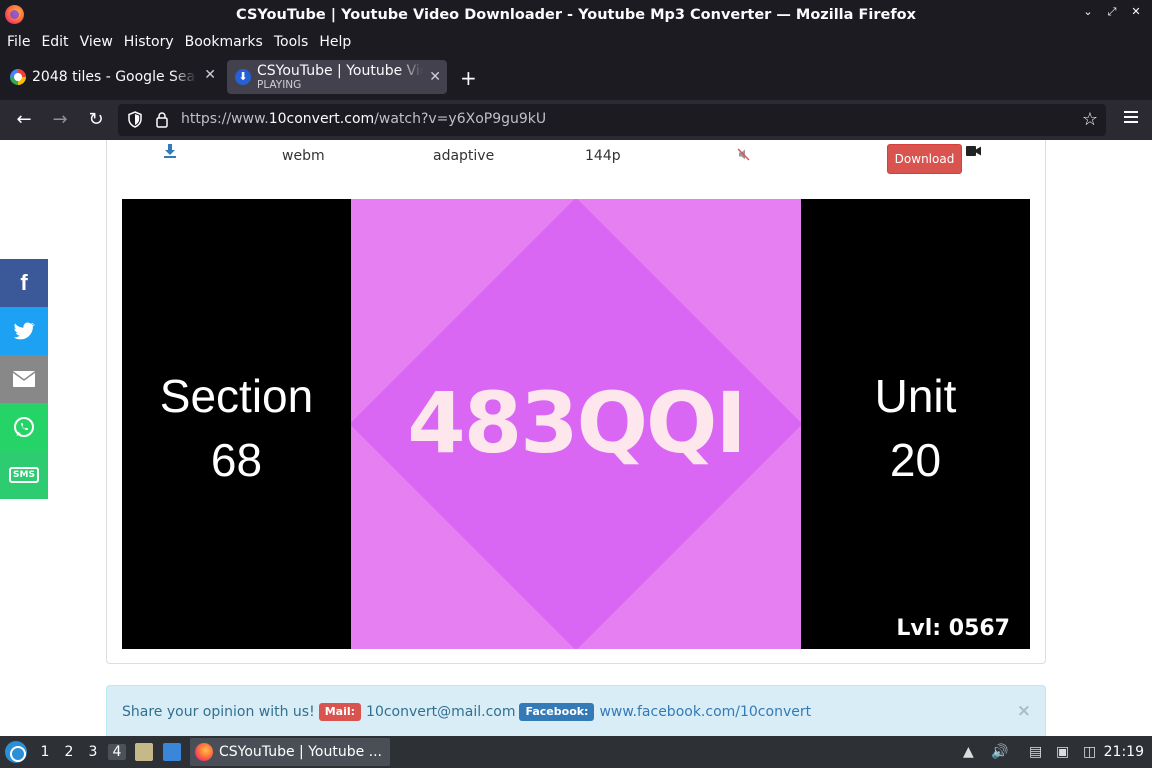 This screenshot has width=1152, height=768. What do you see at coordinates (1024, 711) in the screenshot?
I see `alert-close-button: ×` at bounding box center [1024, 711].